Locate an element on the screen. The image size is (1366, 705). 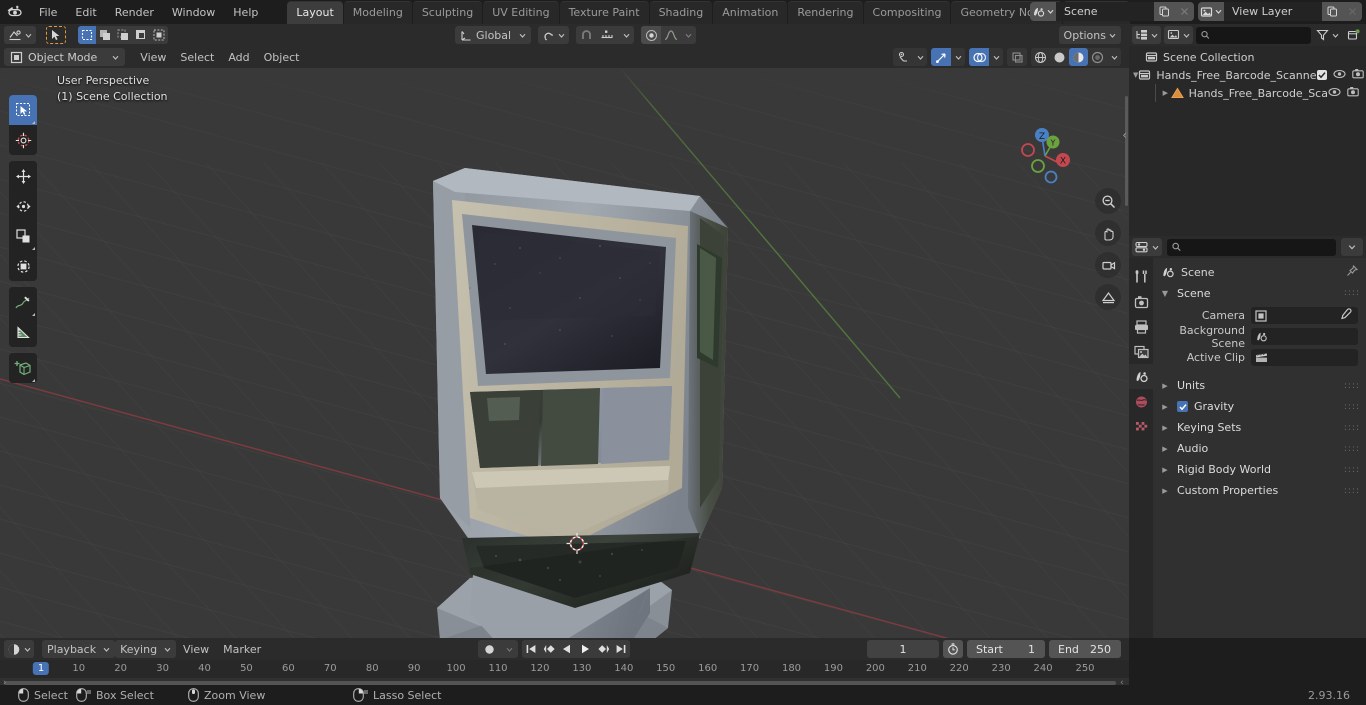
outliner-row: Scene Collection is located at coordinates (1247, 57).